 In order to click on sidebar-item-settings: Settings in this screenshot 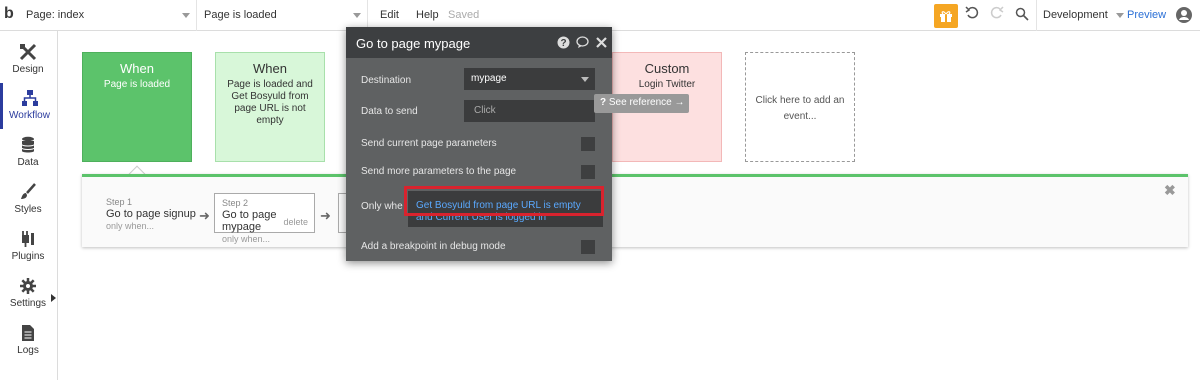, I will do `click(28, 294)`.